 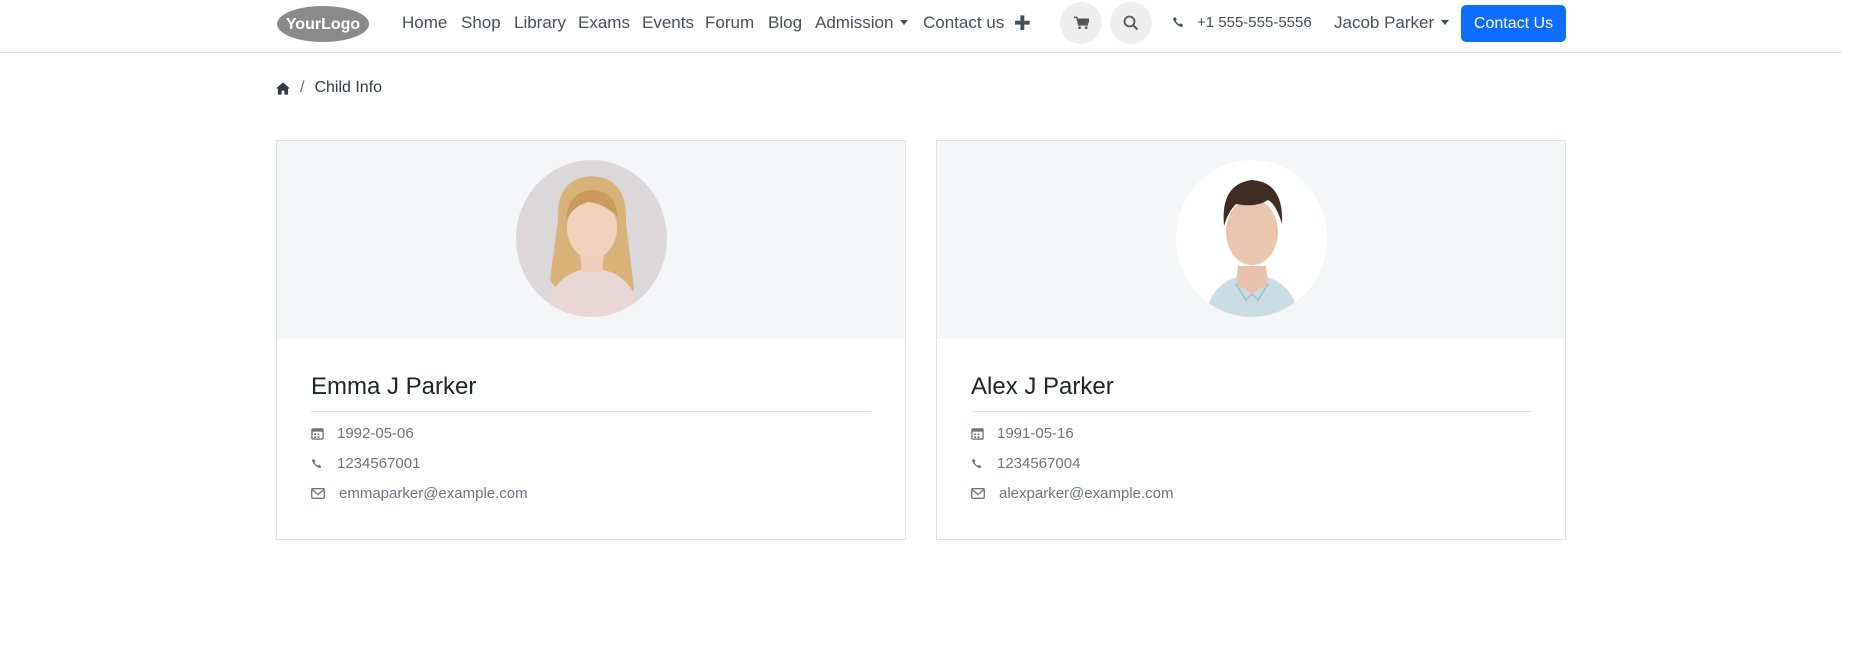 I want to click on user-menu-dropdown: Jacob Parker, so click(x=1392, y=23).